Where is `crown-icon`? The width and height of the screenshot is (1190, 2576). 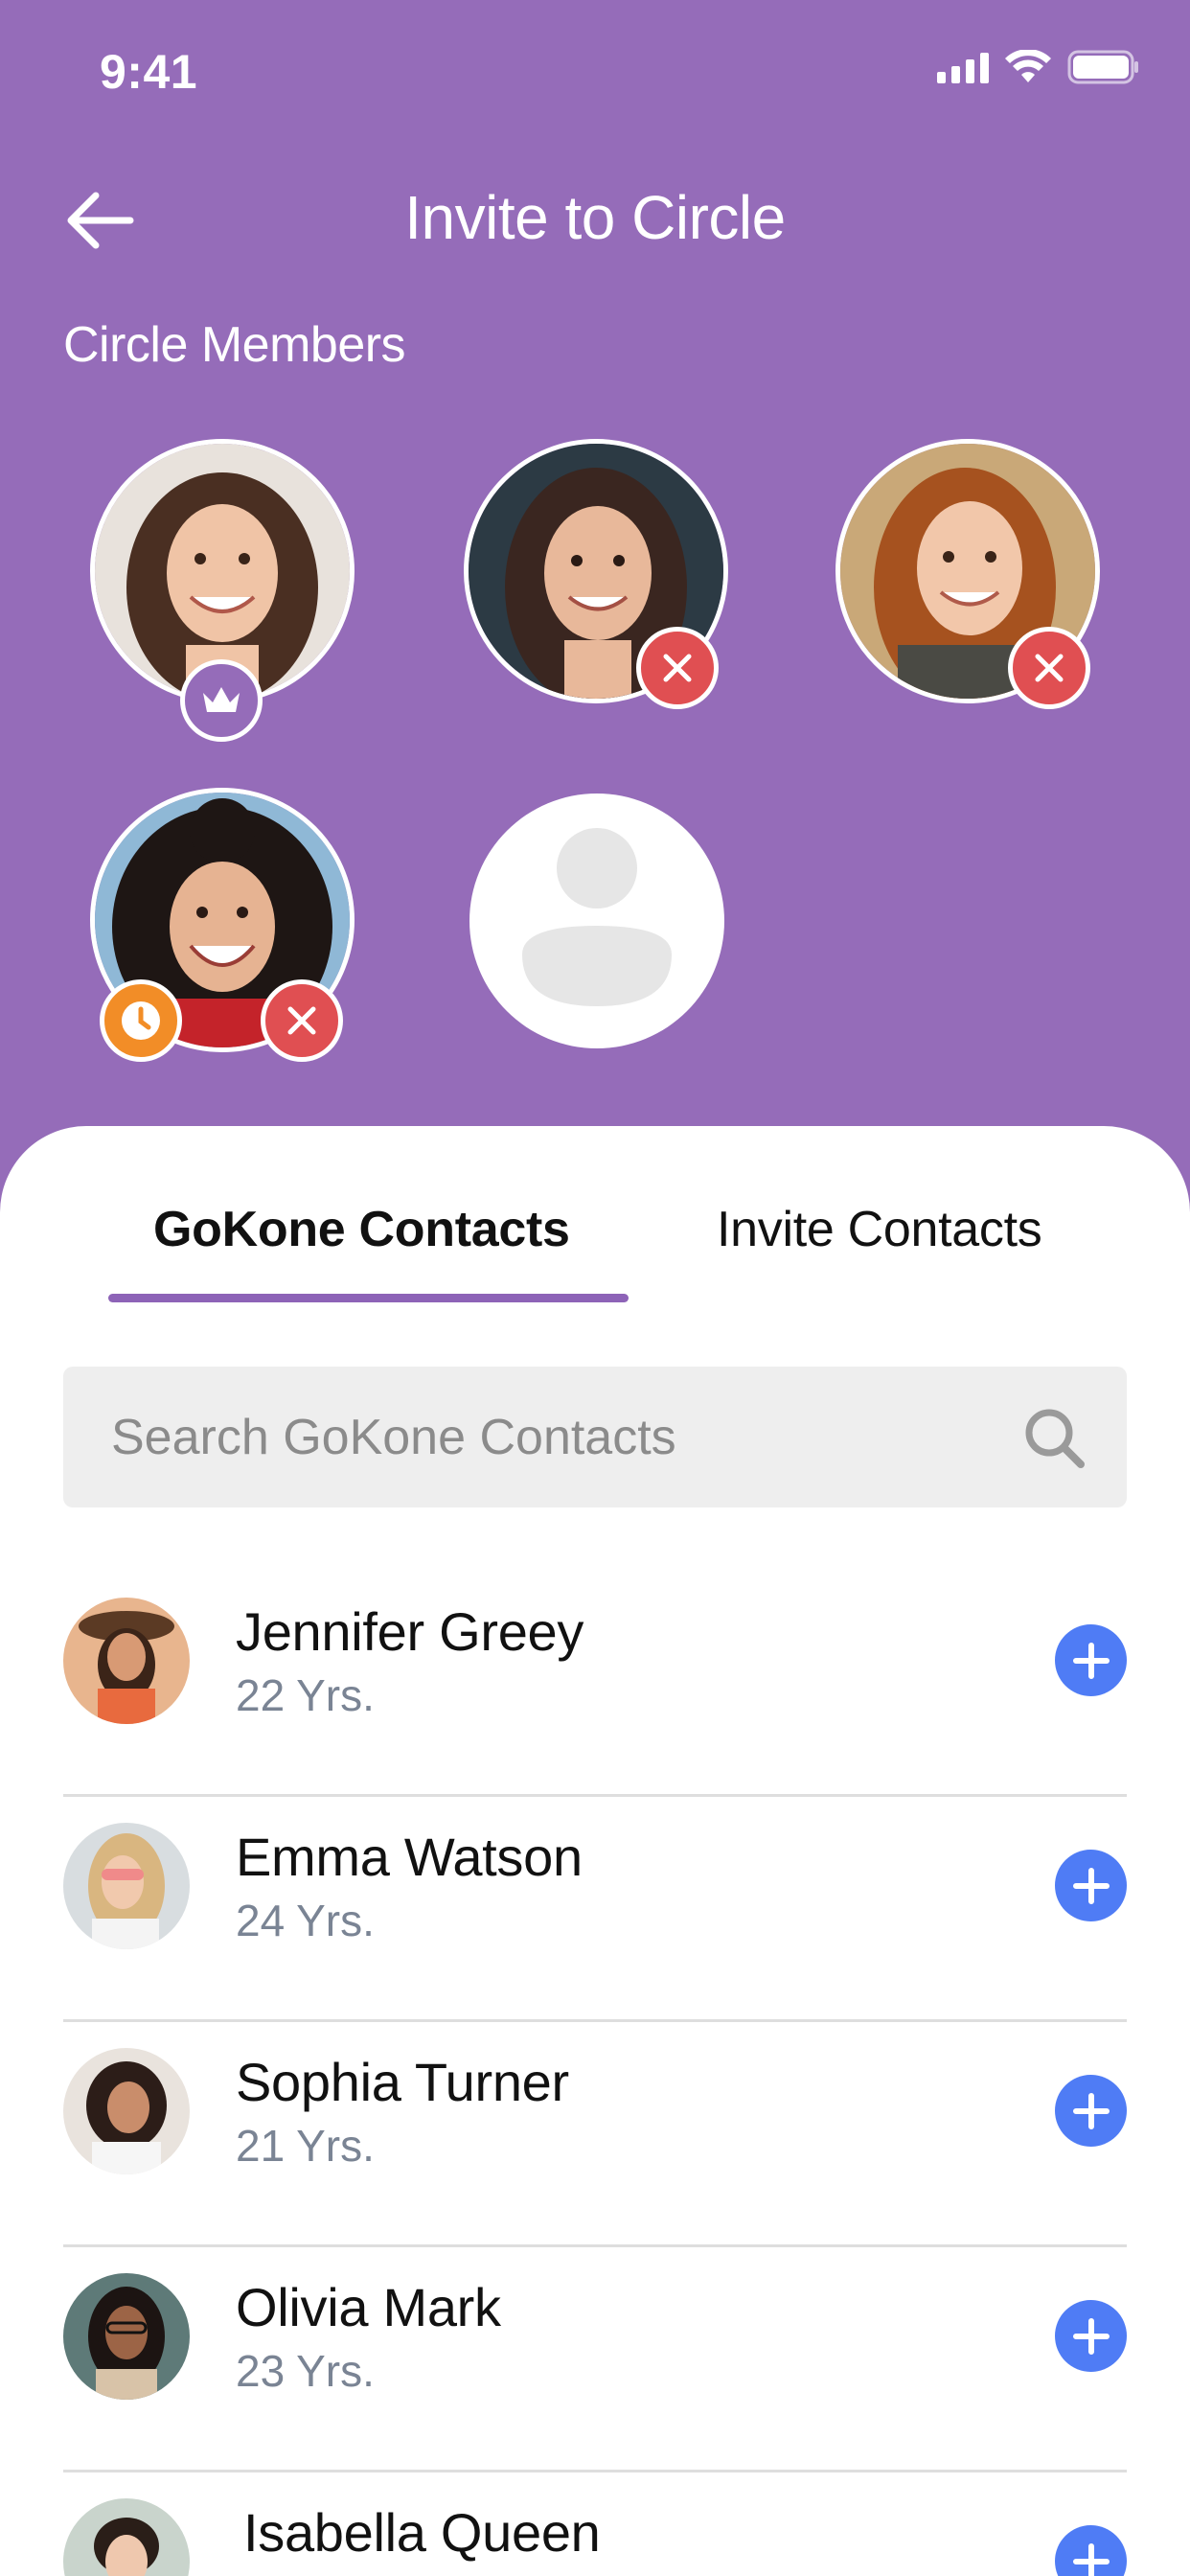
crown-icon is located at coordinates (222, 699).